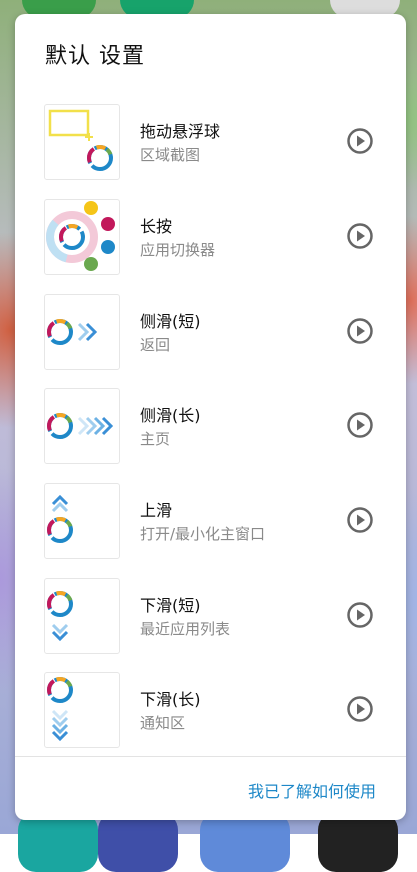  I want to click on gesture-title: 拖动悬浮球, so click(180, 131).